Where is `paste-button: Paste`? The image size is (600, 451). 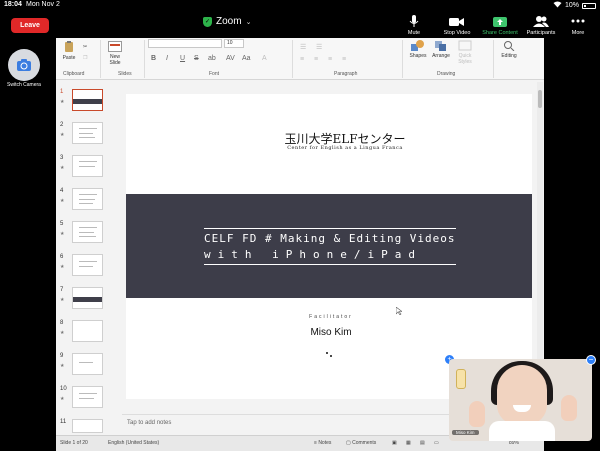 paste-button: Paste is located at coordinates (69, 51).